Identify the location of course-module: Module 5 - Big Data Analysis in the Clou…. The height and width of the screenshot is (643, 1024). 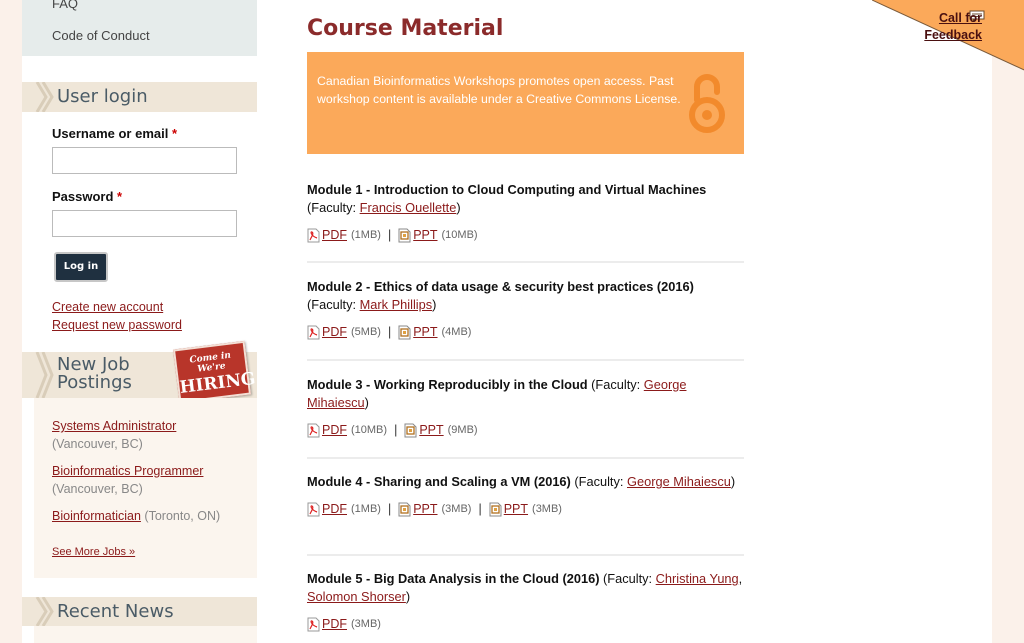
(525, 601).